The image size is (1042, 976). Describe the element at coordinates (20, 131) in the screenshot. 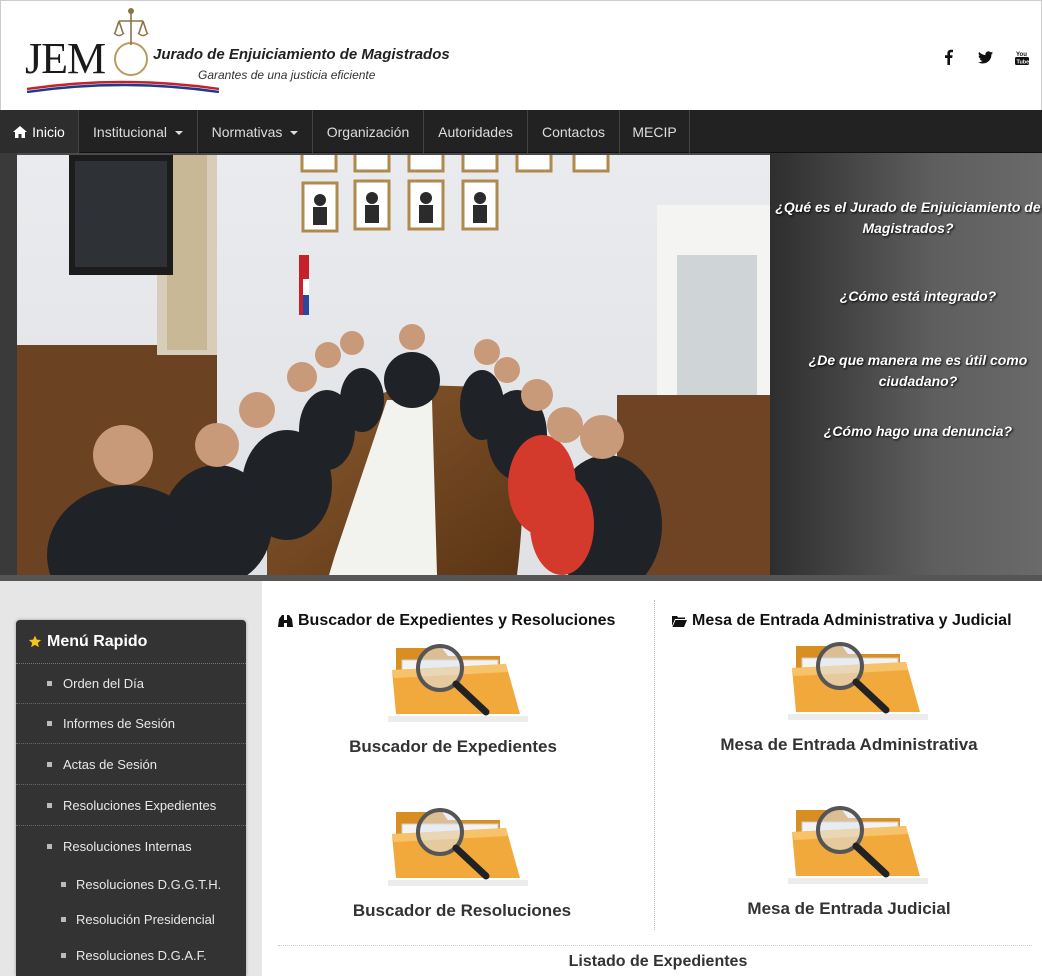

I see `home-icon` at that location.